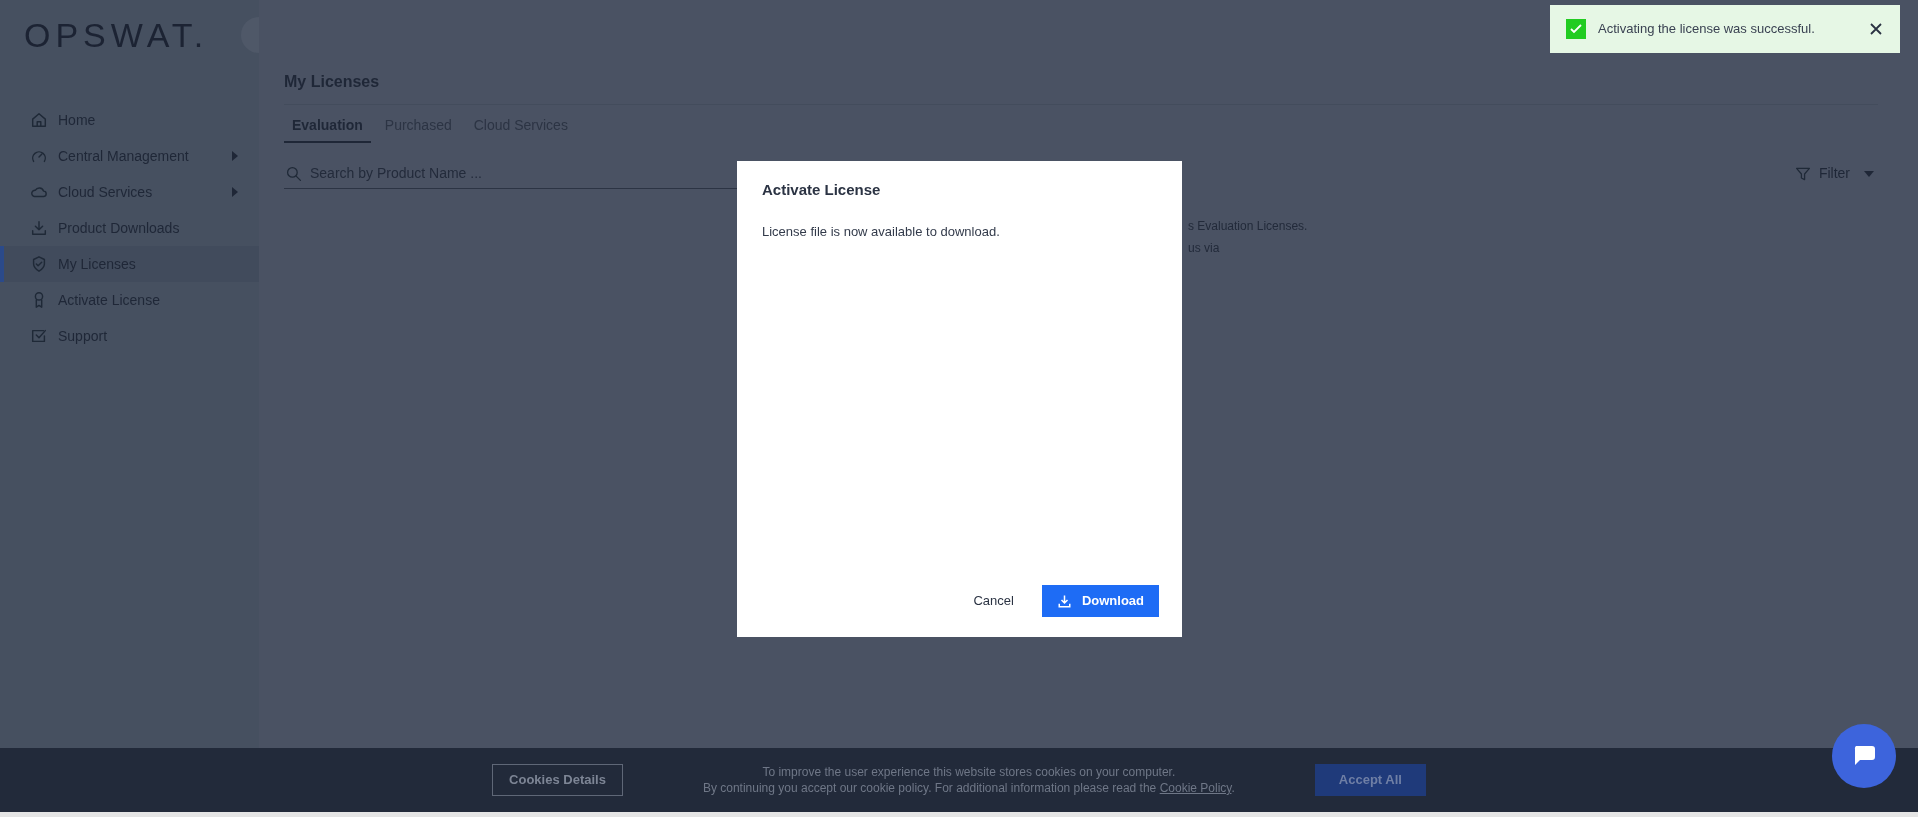  I want to click on speech-bubble-icon, so click(1864, 756).